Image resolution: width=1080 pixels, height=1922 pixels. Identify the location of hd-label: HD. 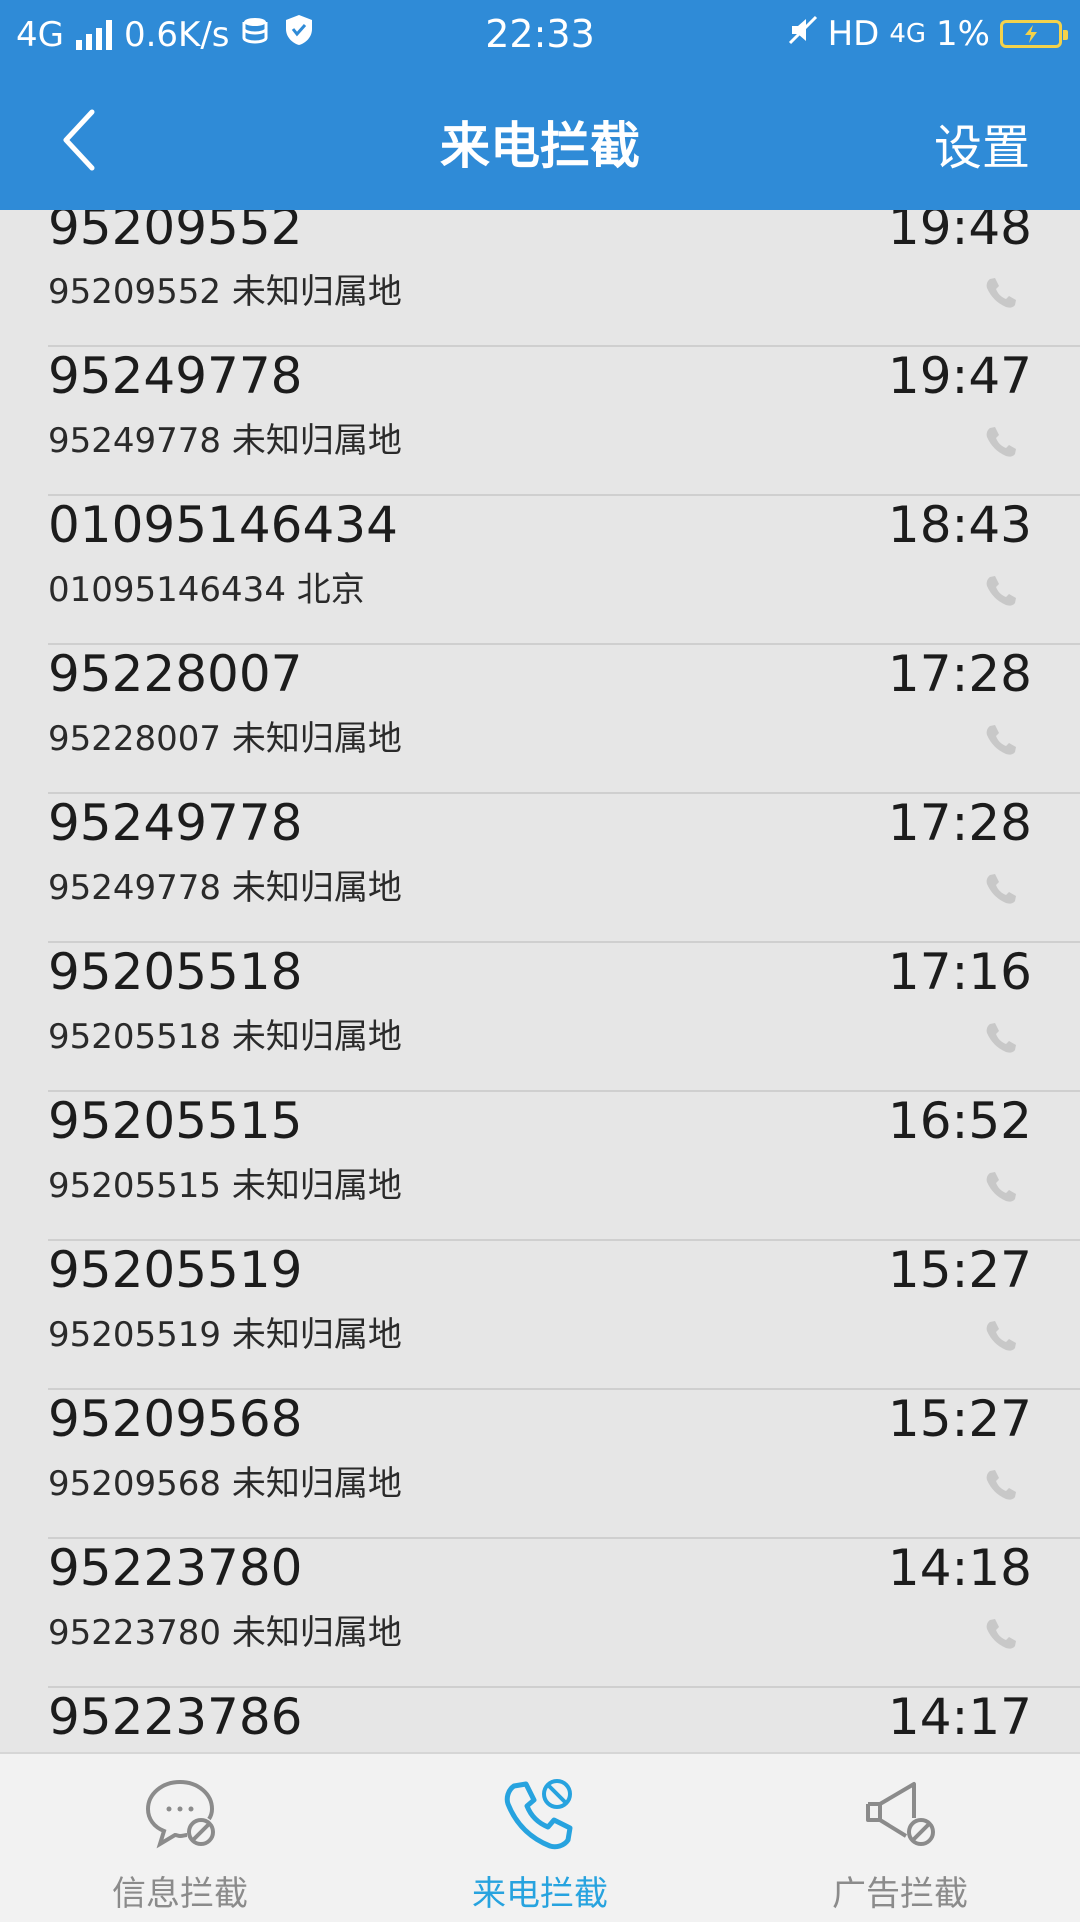
(853, 34).